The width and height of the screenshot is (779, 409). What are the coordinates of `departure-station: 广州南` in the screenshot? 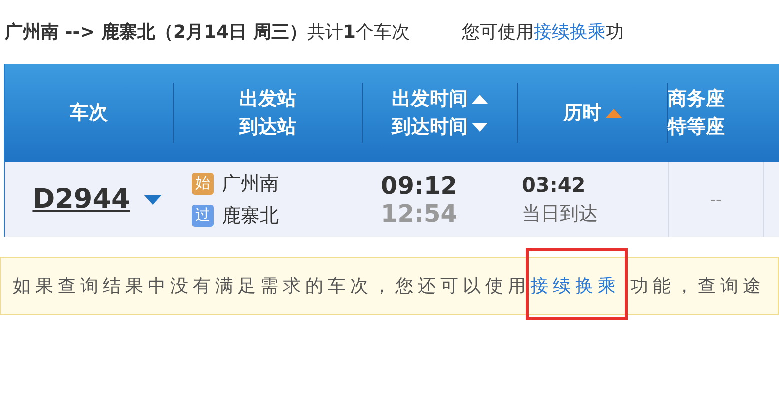 It's located at (250, 184).